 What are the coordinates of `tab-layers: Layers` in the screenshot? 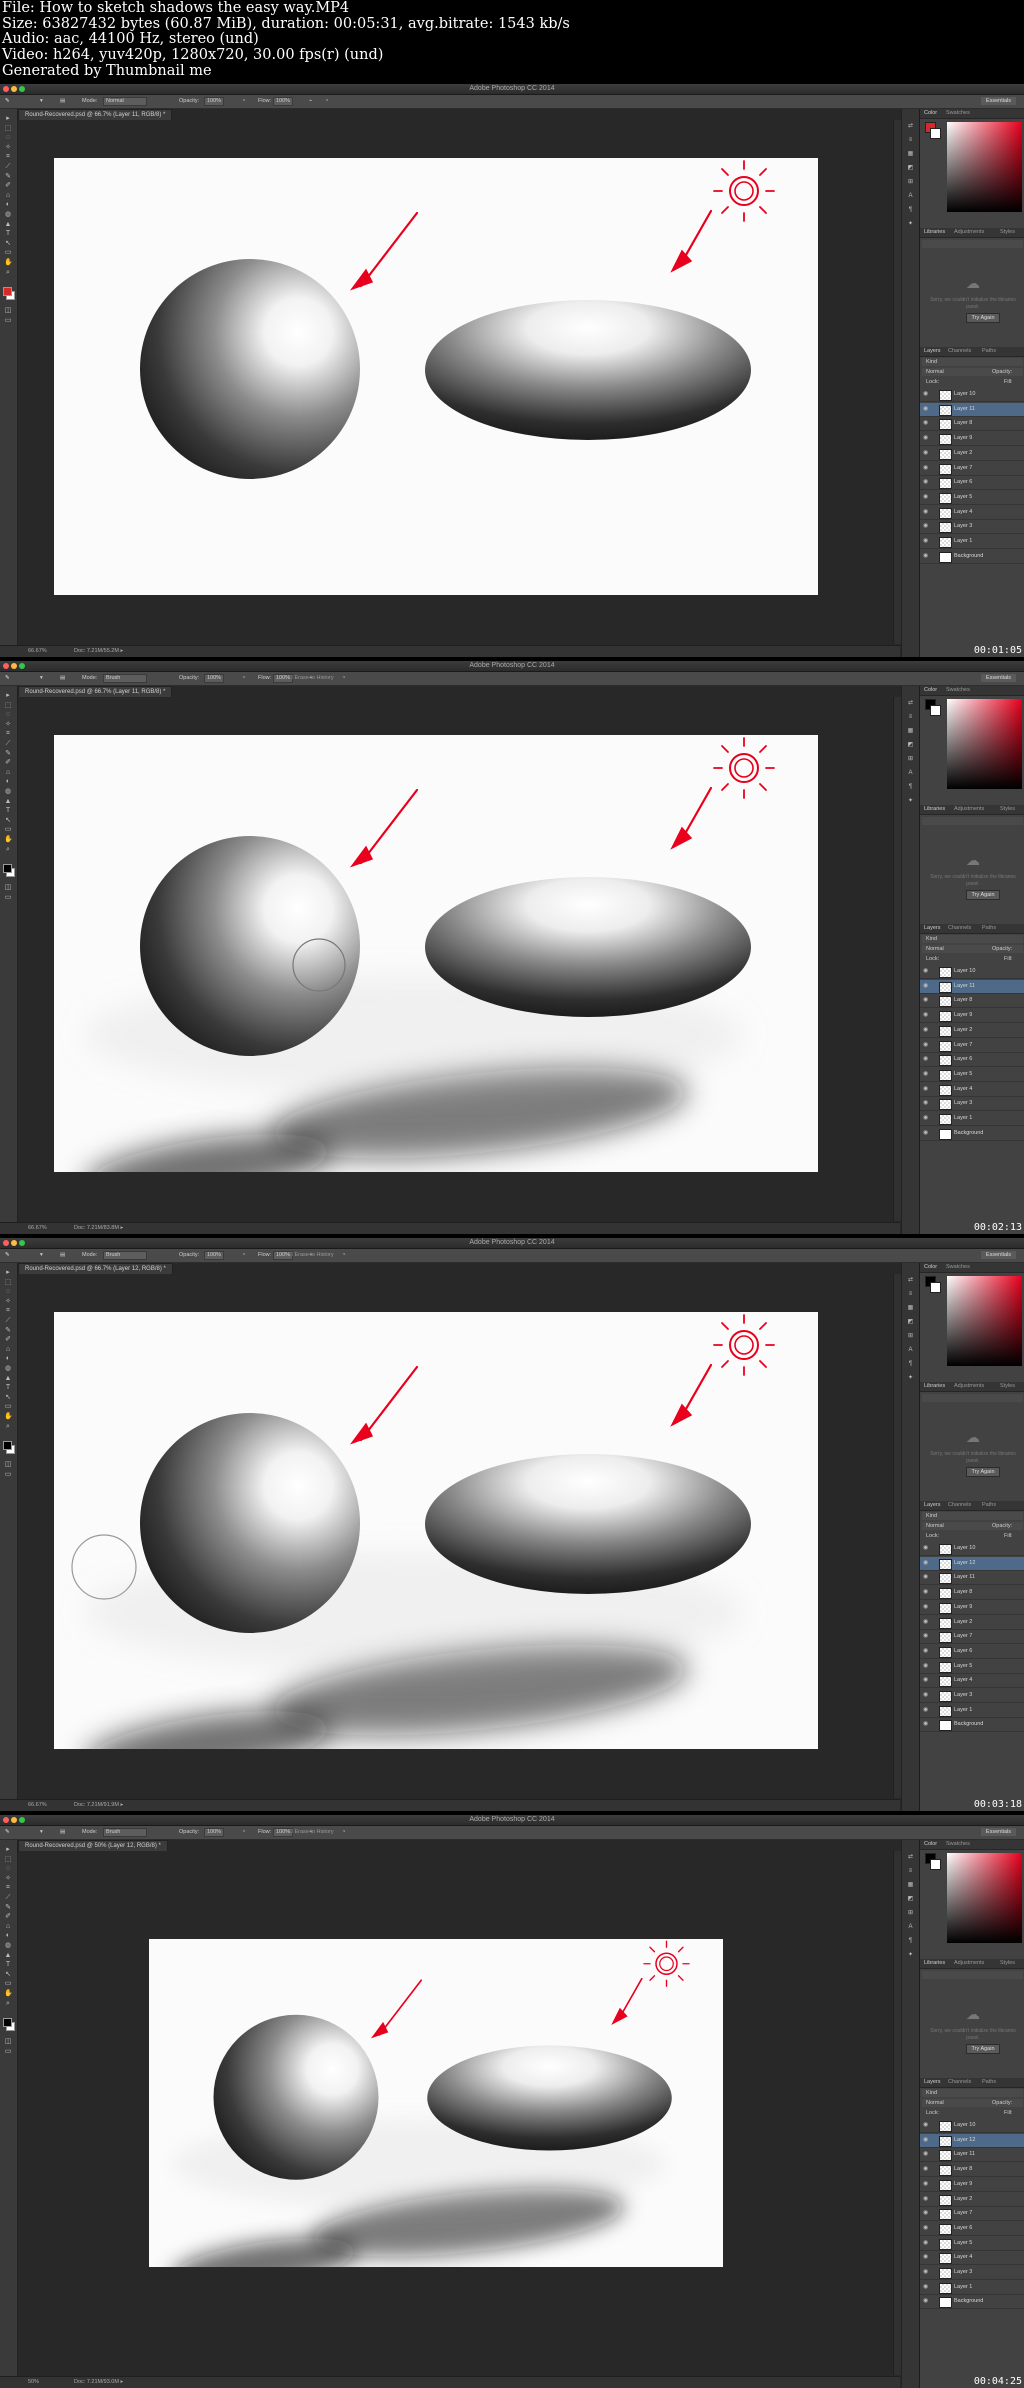 It's located at (932, 351).